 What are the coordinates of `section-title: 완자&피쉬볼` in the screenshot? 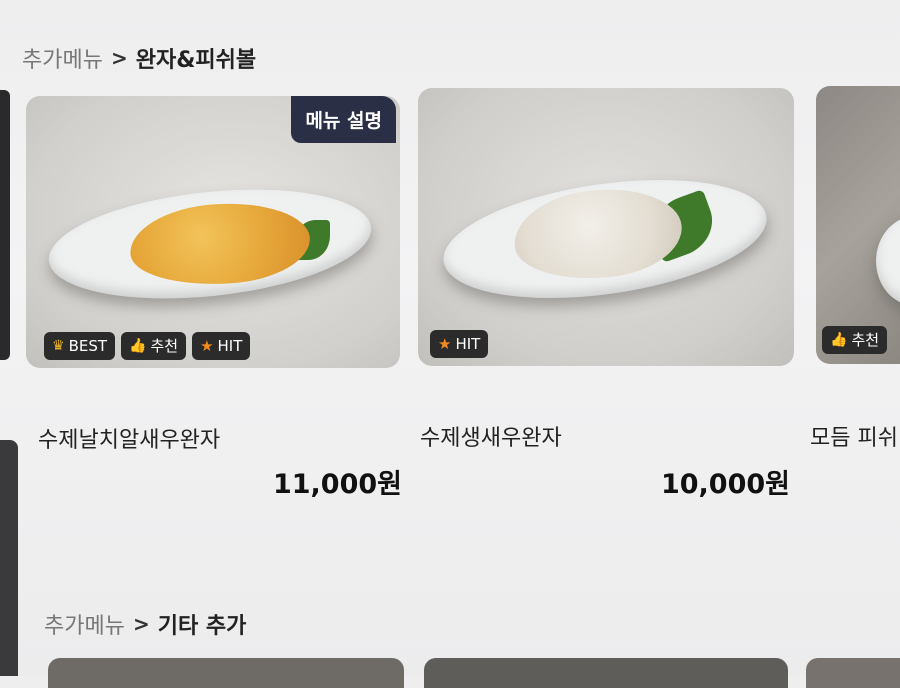 It's located at (196, 60).